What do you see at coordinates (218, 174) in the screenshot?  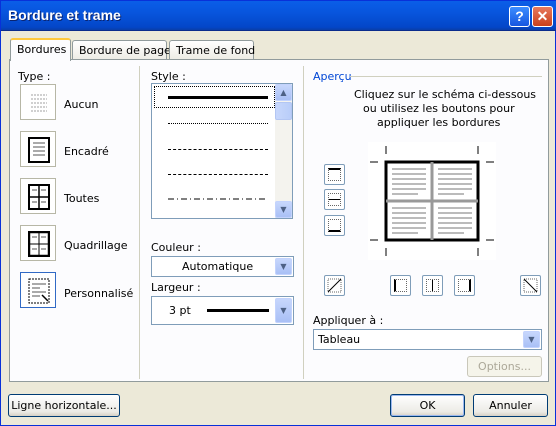 I see `style-dashed-line` at bounding box center [218, 174].